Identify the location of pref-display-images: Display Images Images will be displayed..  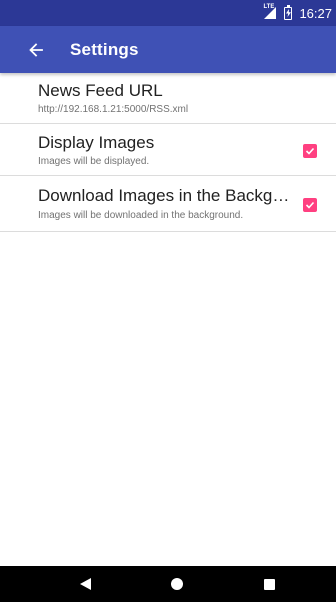
(168, 150).